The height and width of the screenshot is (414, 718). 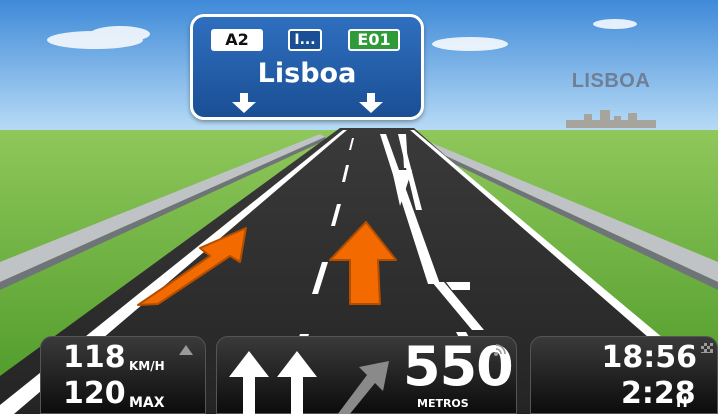 I want to click on checkered-flag-icon, so click(x=707, y=348).